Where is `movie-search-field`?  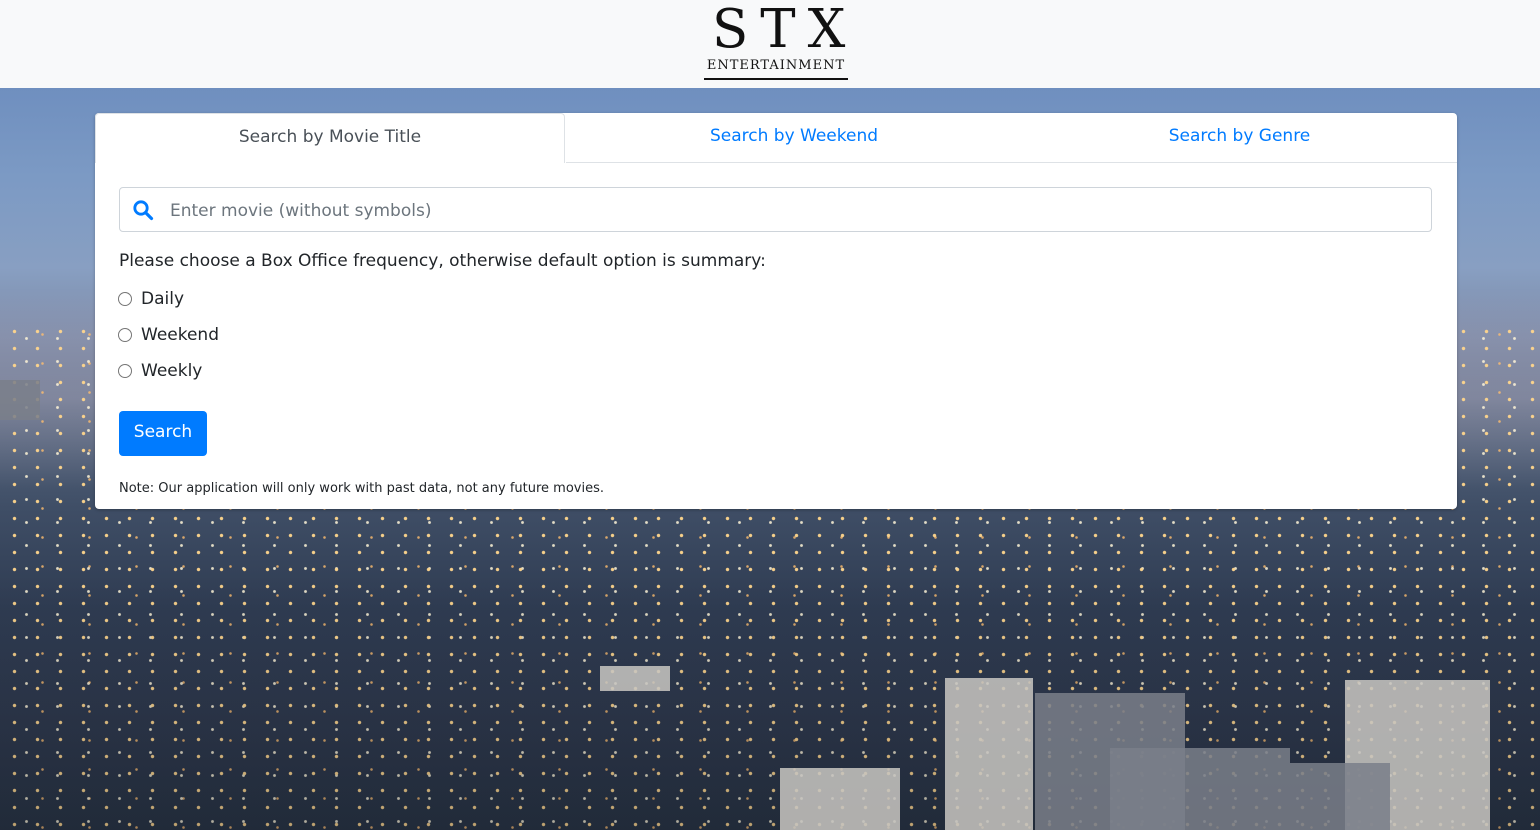
movie-search-field is located at coordinates (775, 210).